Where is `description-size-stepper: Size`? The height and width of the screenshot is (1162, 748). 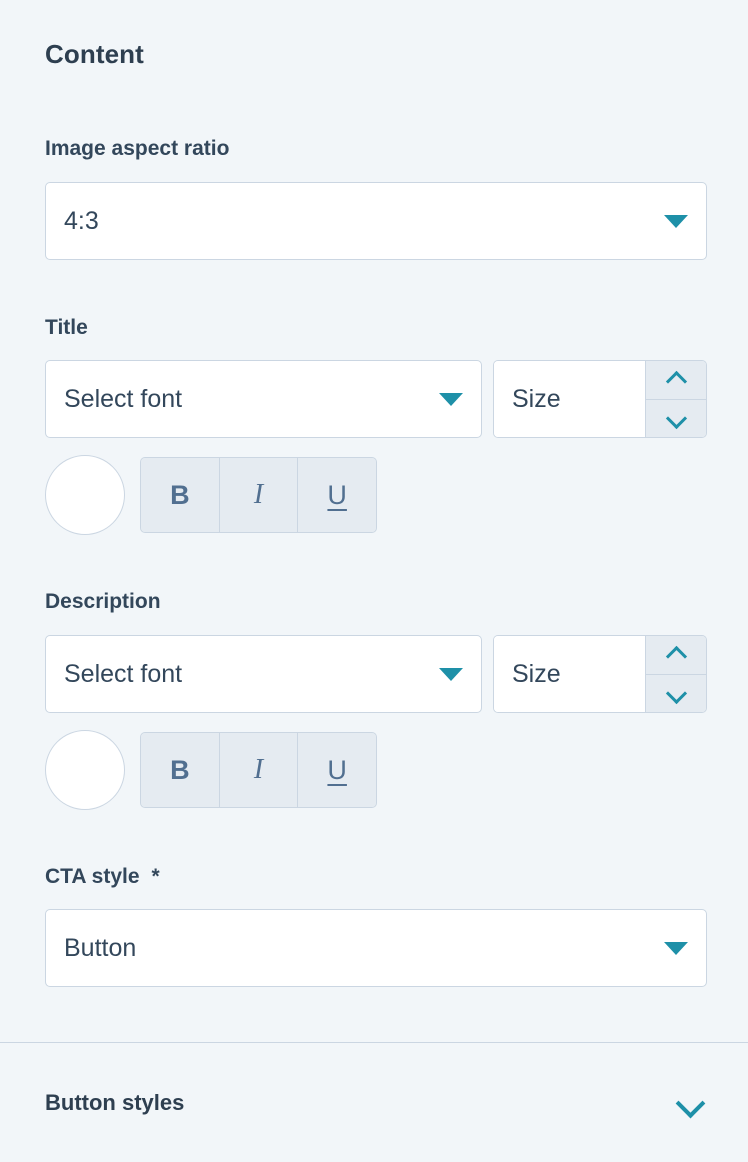 description-size-stepper: Size is located at coordinates (600, 674).